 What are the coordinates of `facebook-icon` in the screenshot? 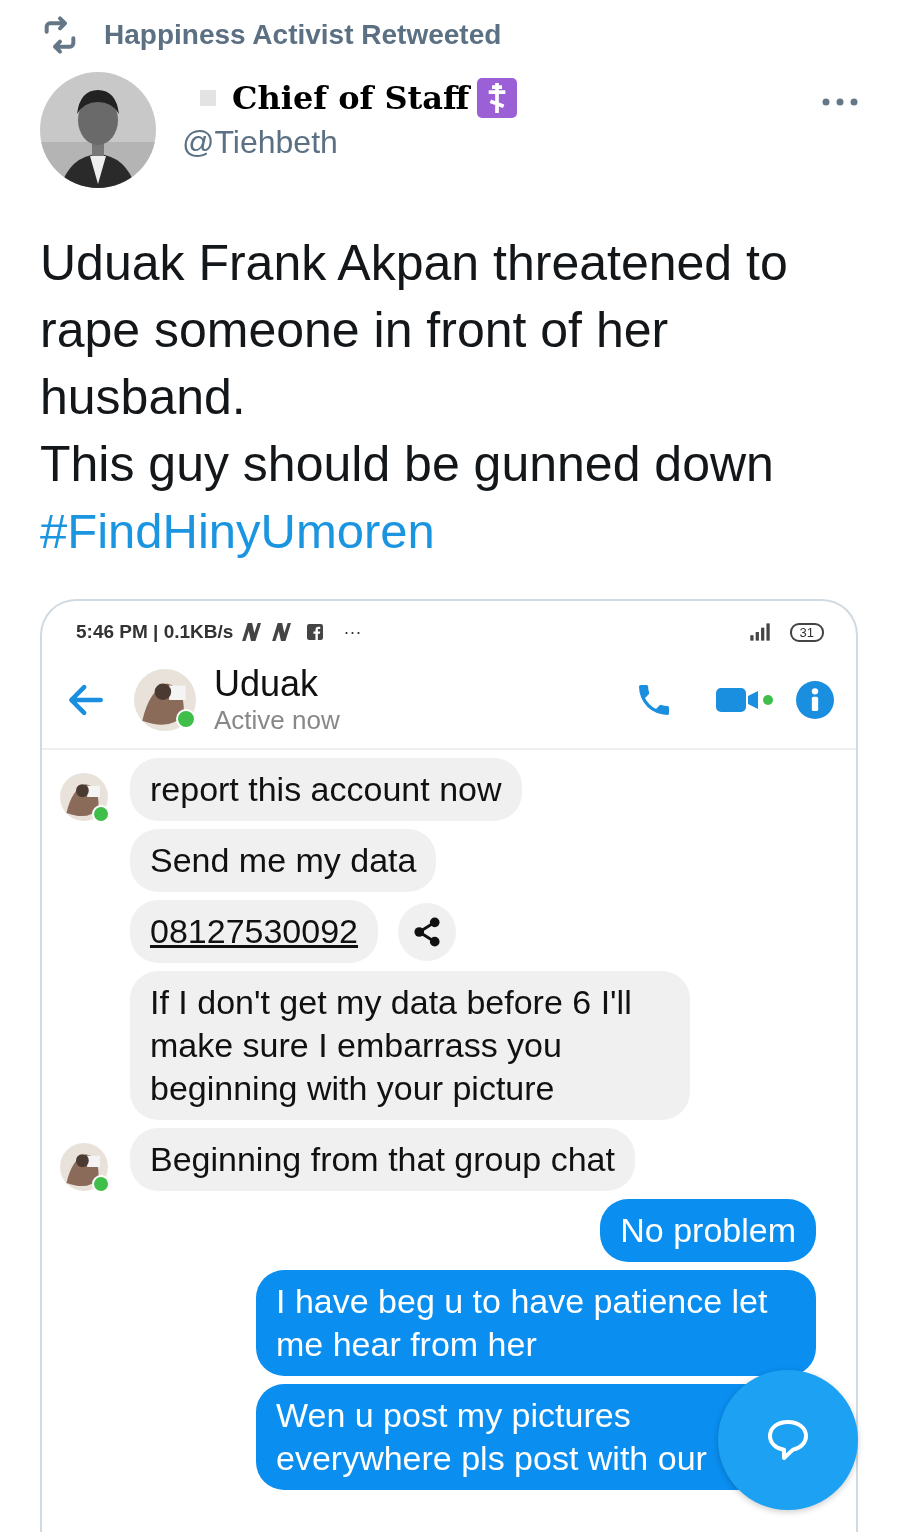 It's located at (315, 632).